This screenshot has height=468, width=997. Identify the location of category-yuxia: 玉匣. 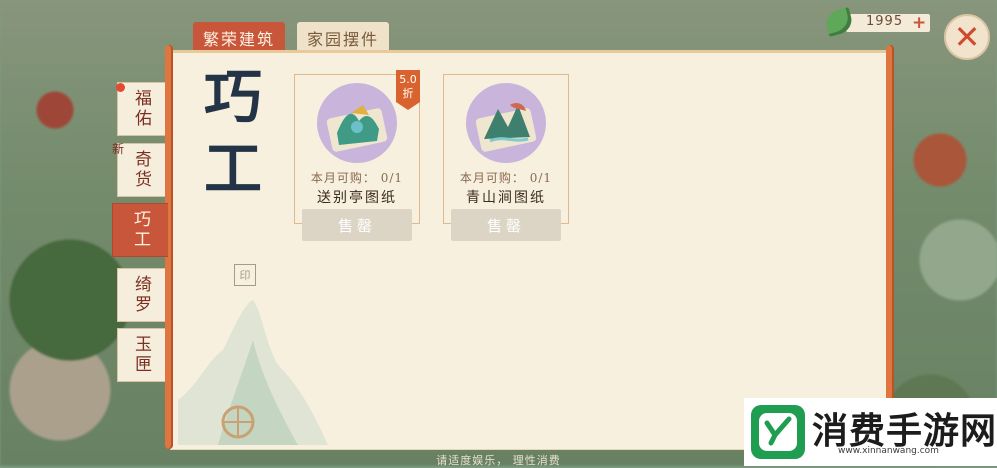
(141, 355).